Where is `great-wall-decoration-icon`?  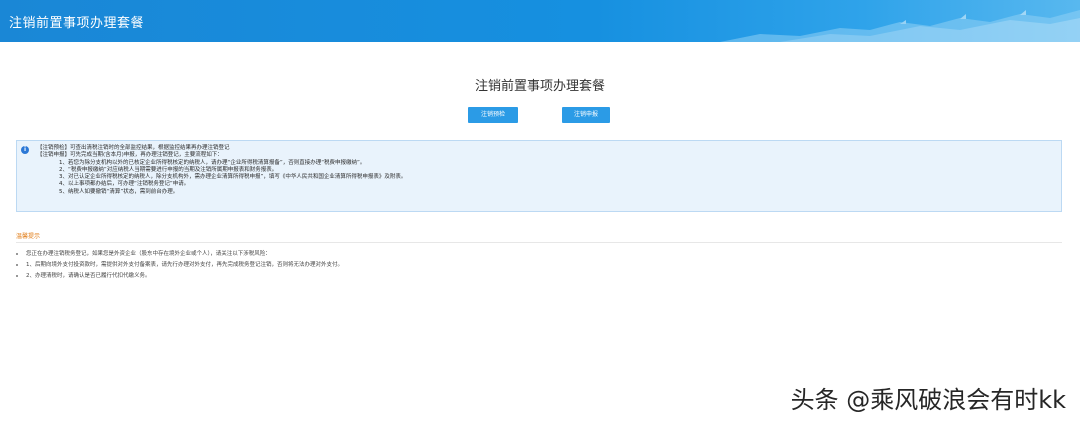
great-wall-decoration-icon is located at coordinates (900, 26).